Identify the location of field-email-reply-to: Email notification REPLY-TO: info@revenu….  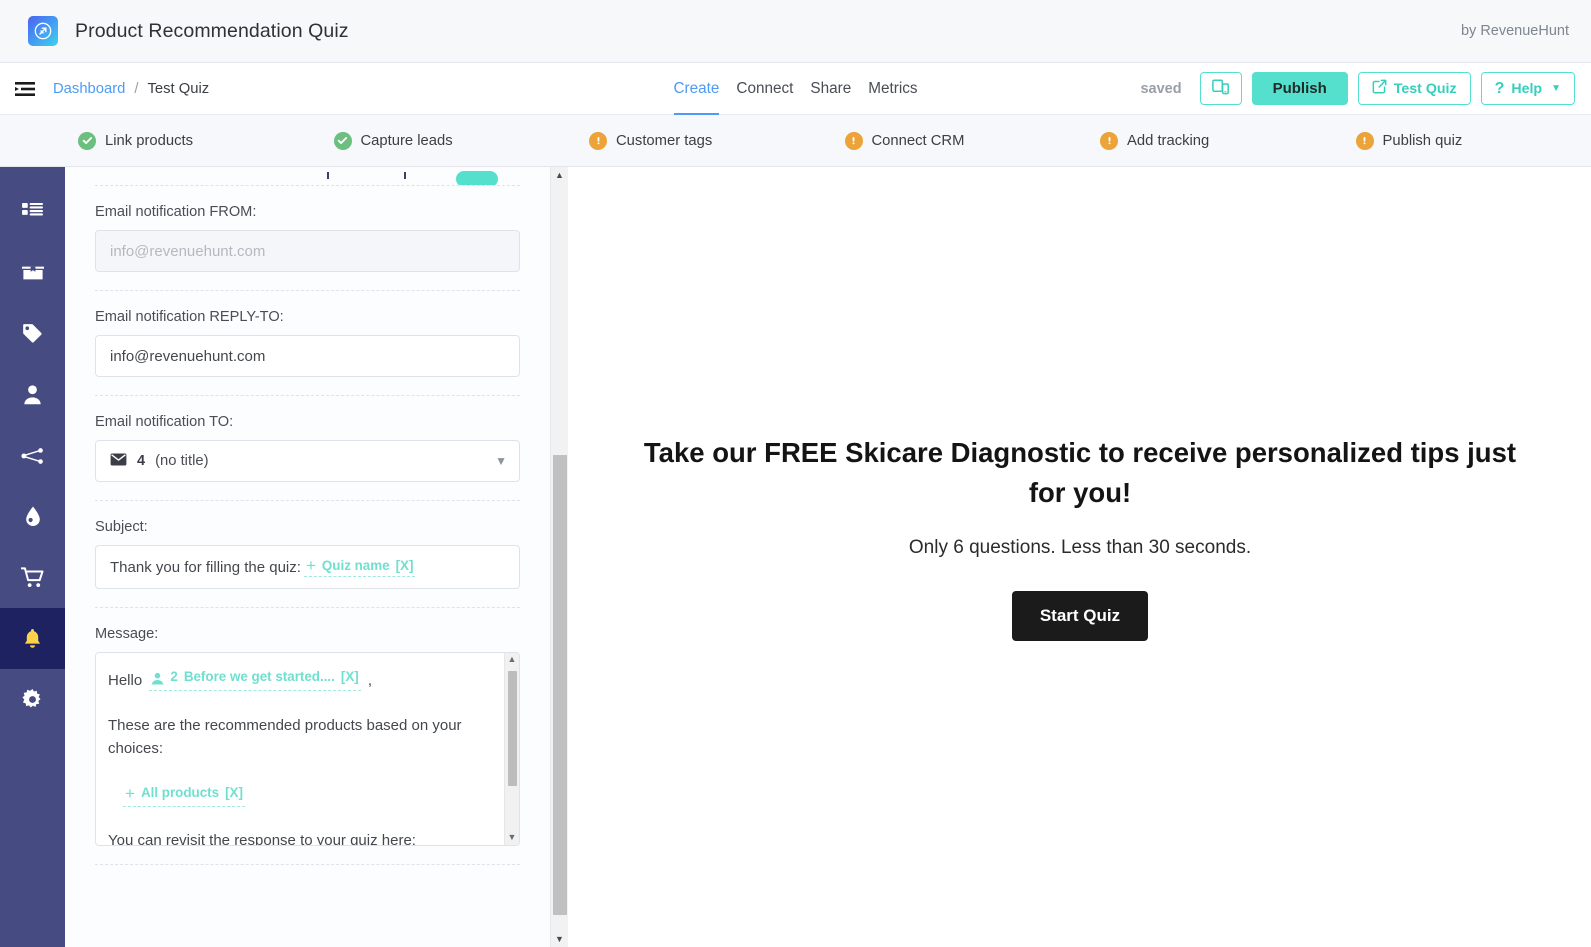
(307, 343).